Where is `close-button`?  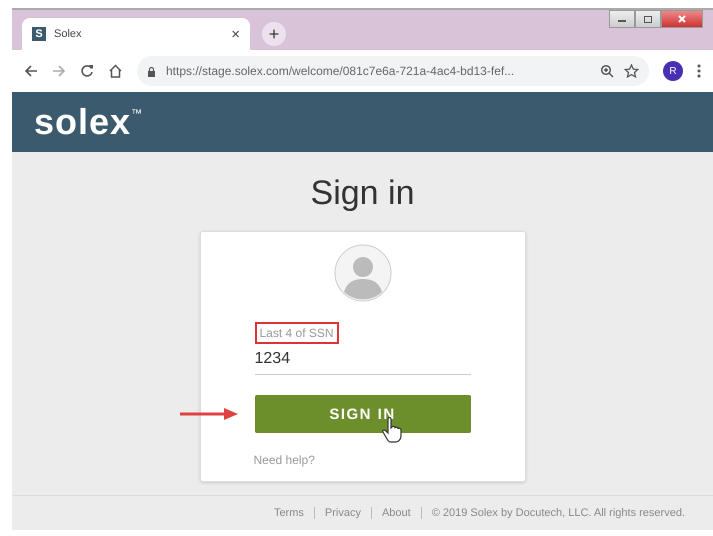 close-button is located at coordinates (682, 19).